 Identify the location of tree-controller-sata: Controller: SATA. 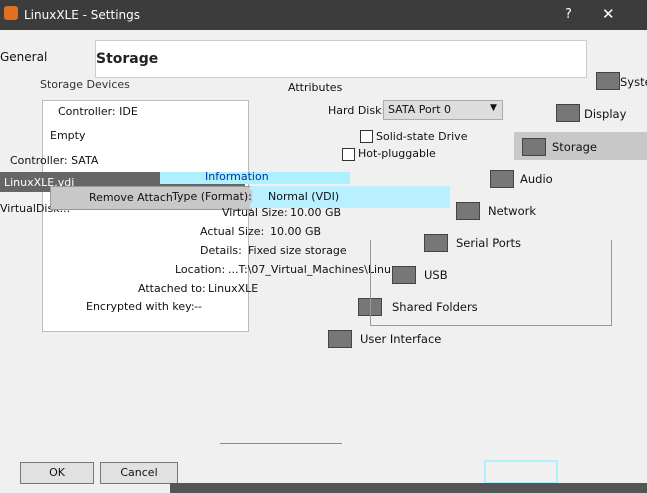
(54, 160).